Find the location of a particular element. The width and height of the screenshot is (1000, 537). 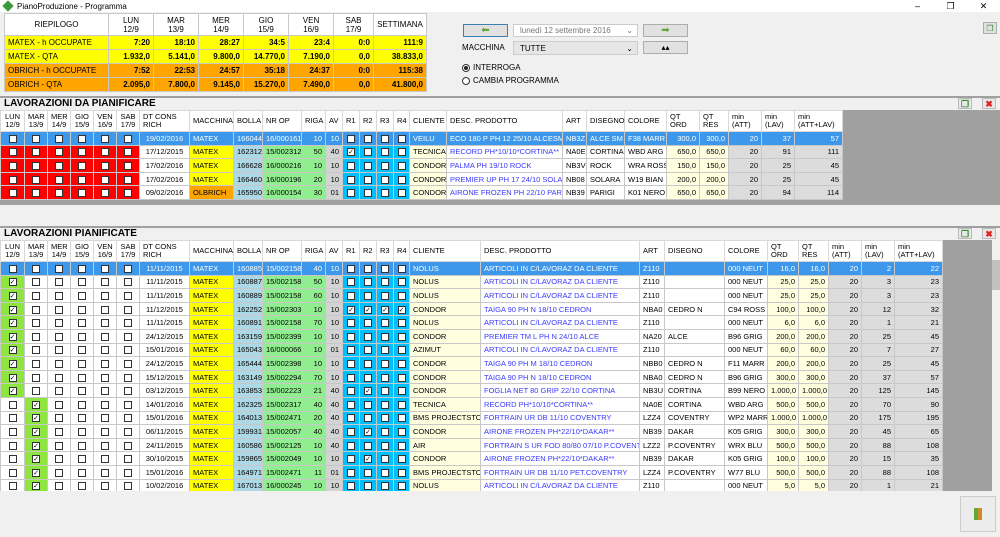

search-button: ▴▴ is located at coordinates (665, 47).